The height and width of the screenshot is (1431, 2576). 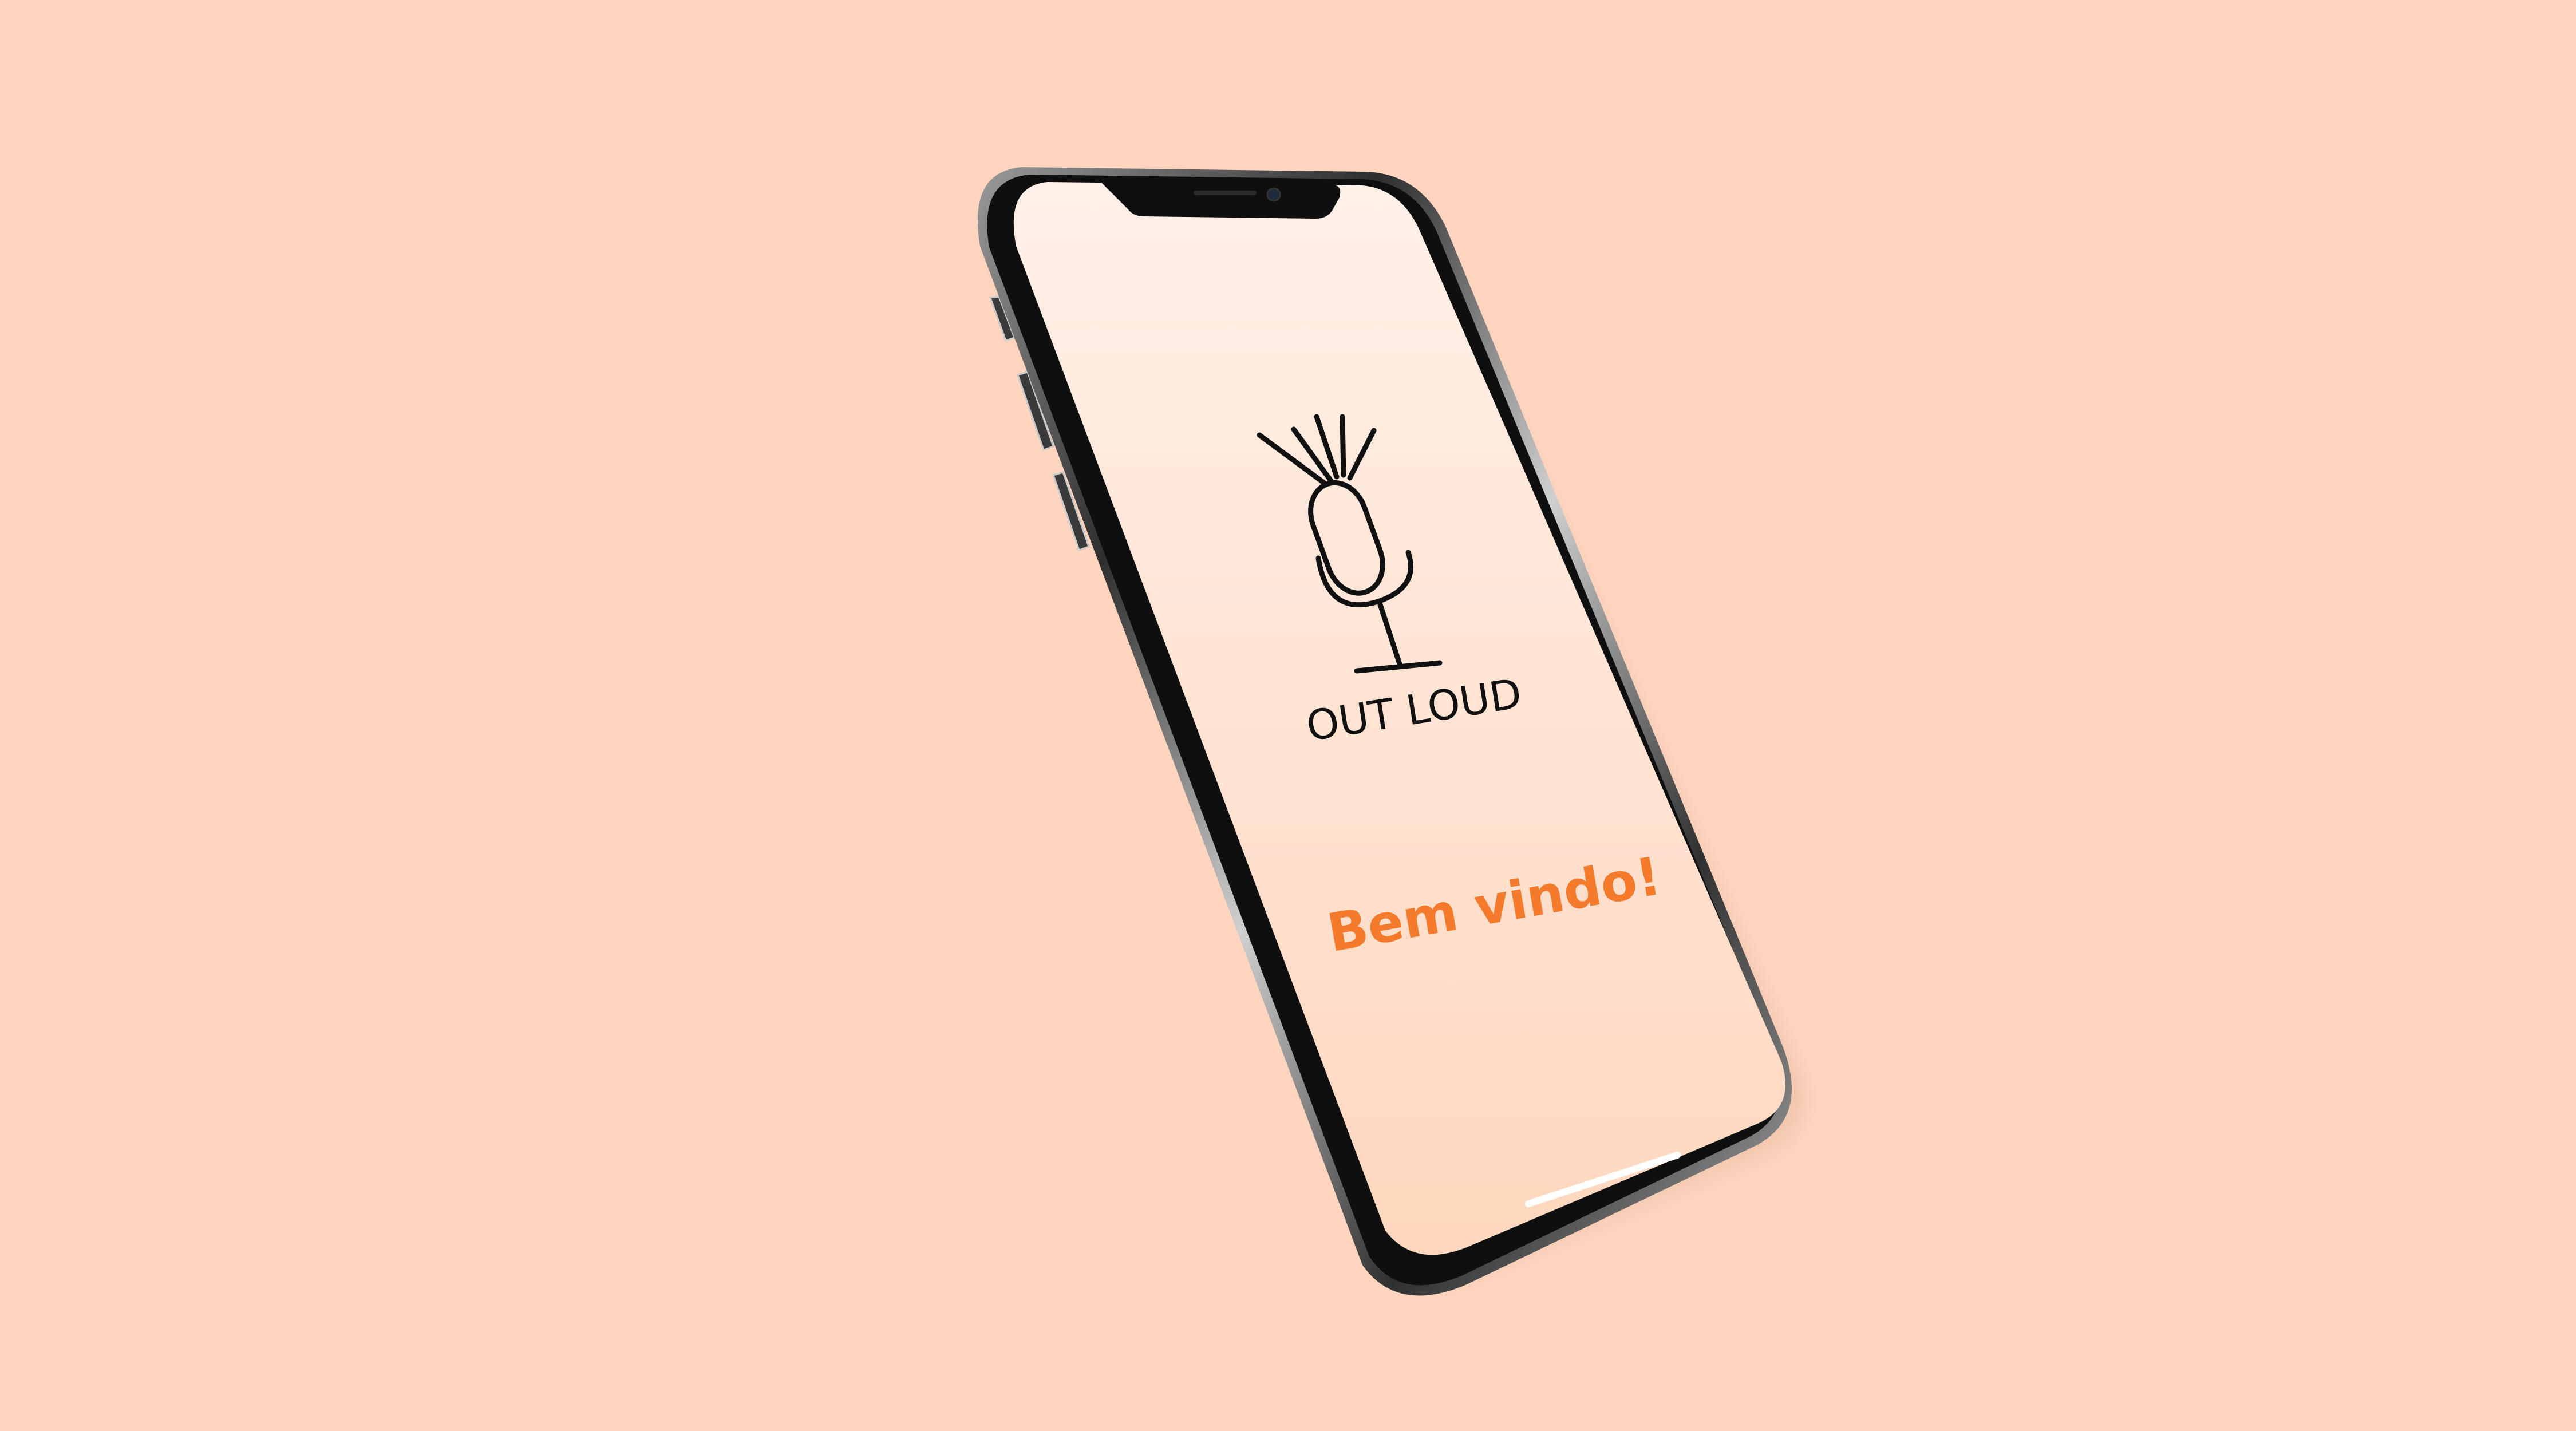 I want to click on front-camera, so click(x=1273, y=194).